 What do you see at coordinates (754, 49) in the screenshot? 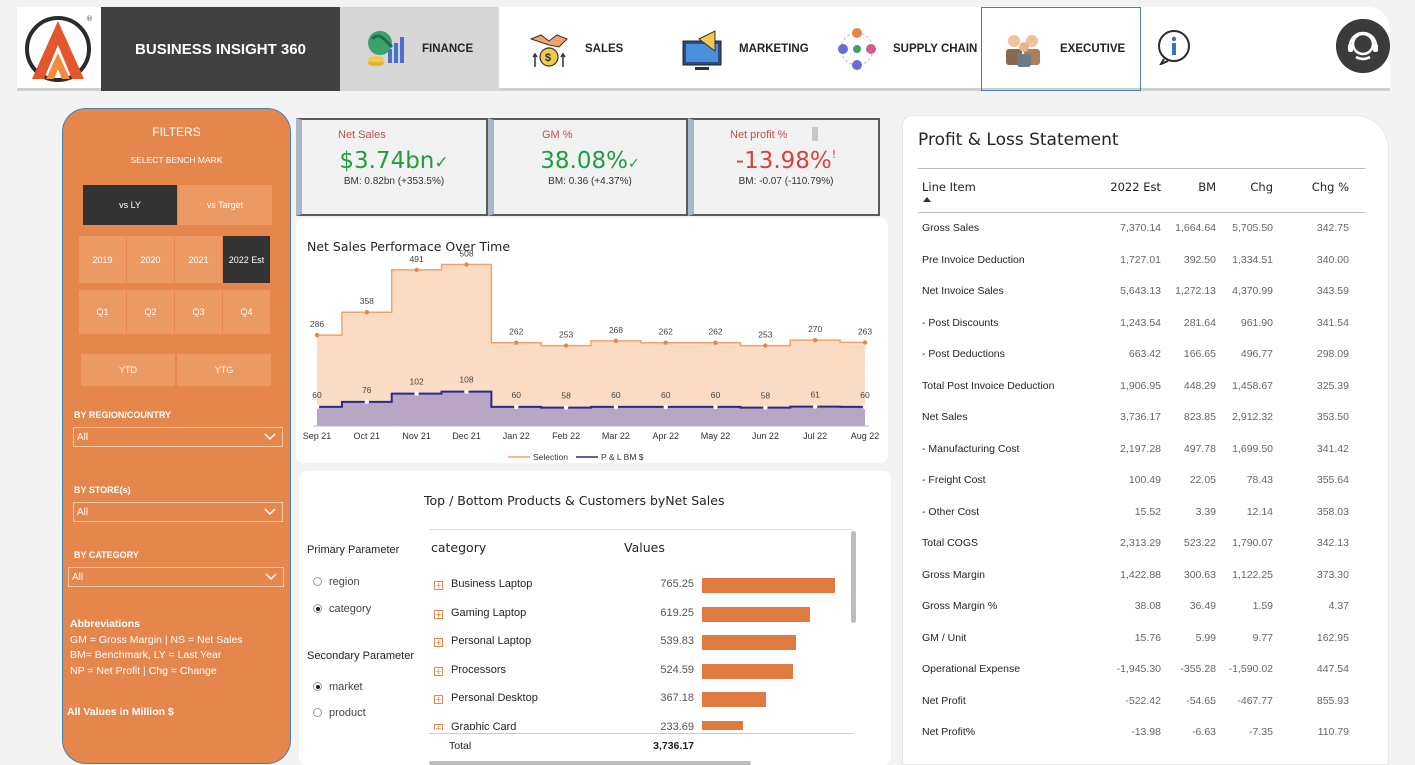
I see `tab-marketing: MARKETING` at bounding box center [754, 49].